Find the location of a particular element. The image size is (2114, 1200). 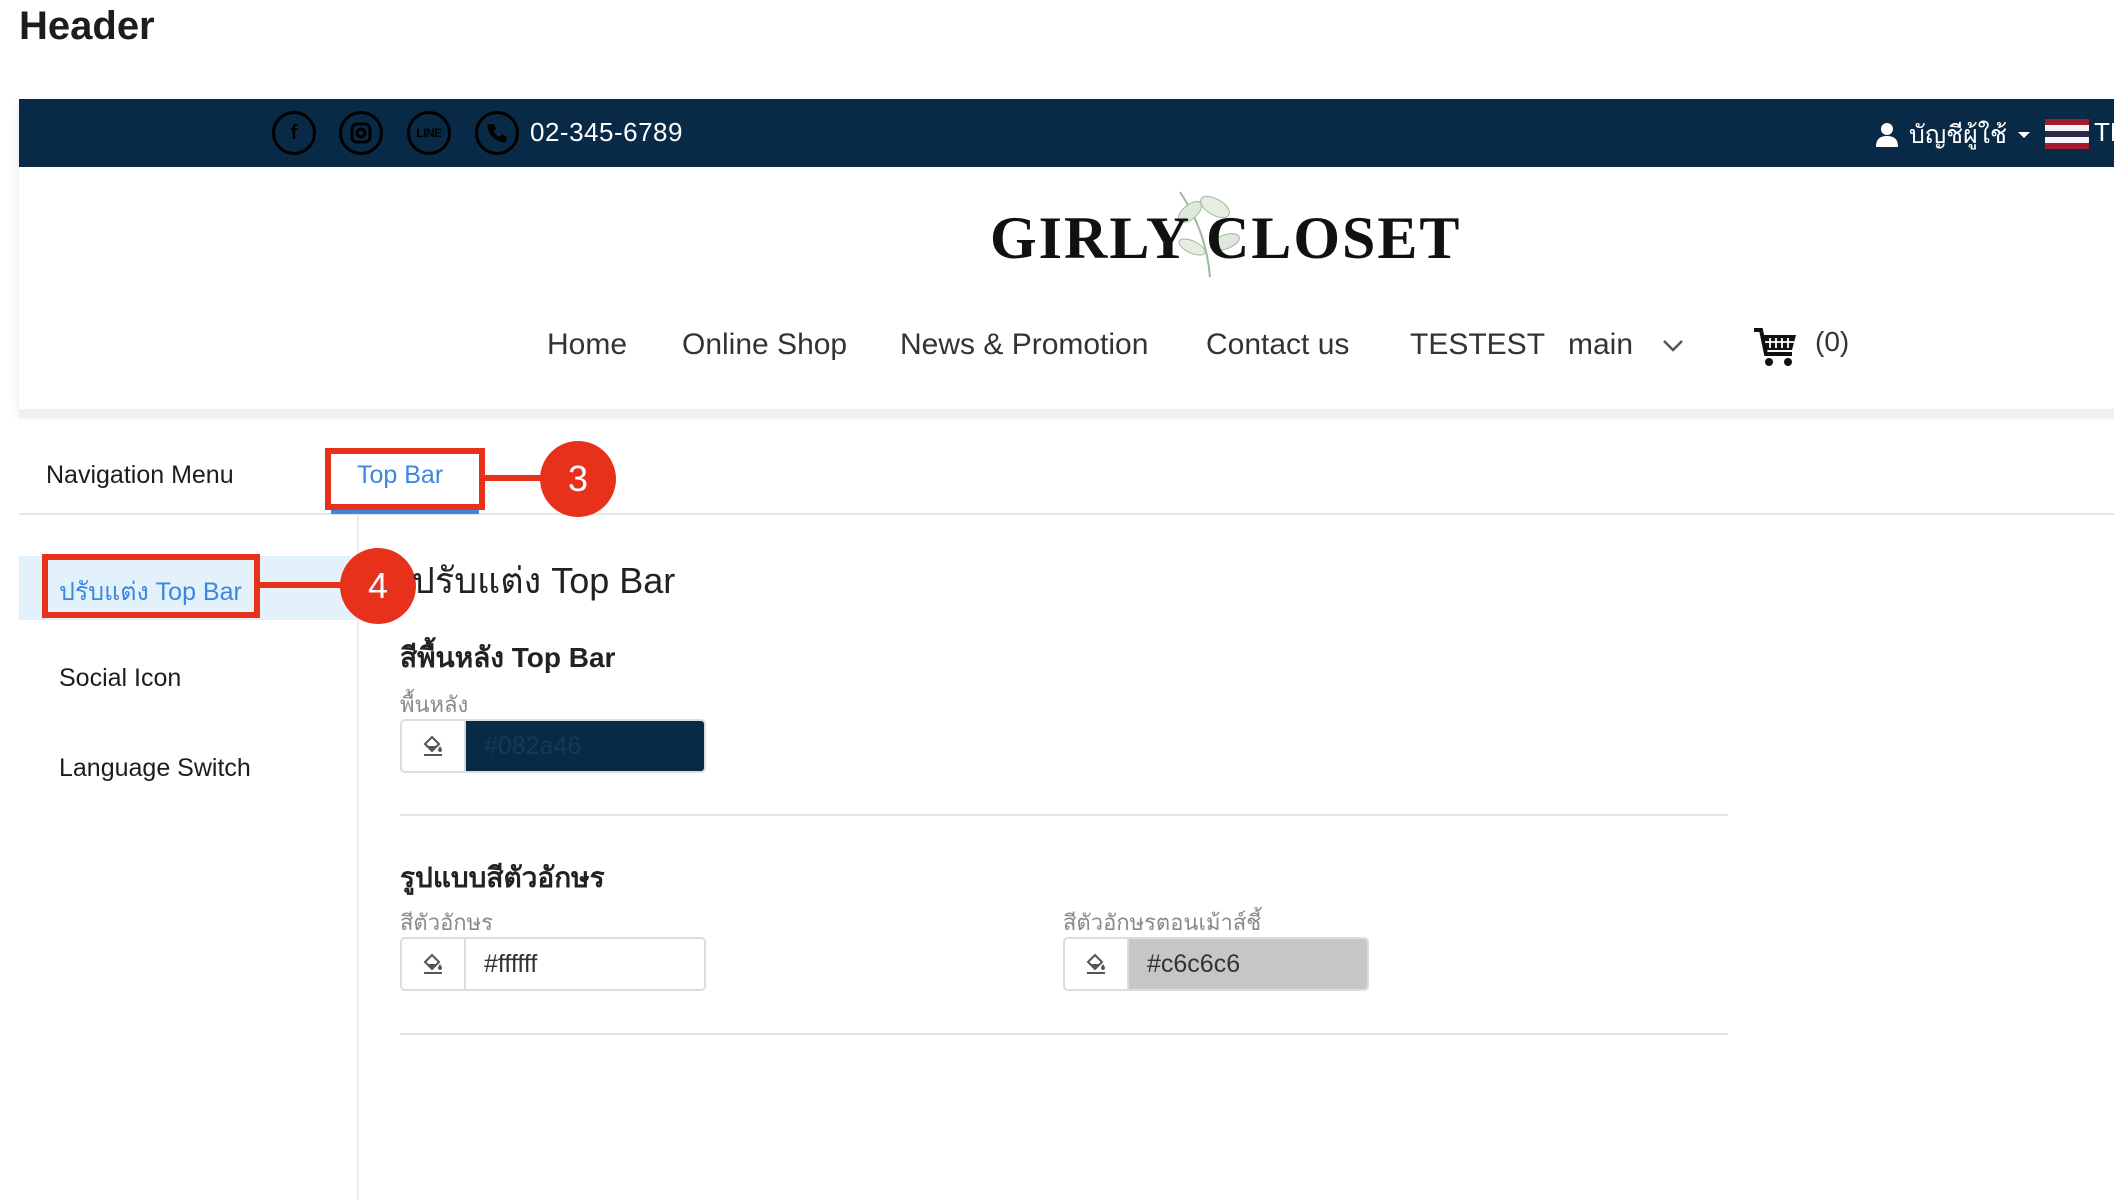

tab-navigation-menu: Navigation Menu is located at coordinates (140, 475).